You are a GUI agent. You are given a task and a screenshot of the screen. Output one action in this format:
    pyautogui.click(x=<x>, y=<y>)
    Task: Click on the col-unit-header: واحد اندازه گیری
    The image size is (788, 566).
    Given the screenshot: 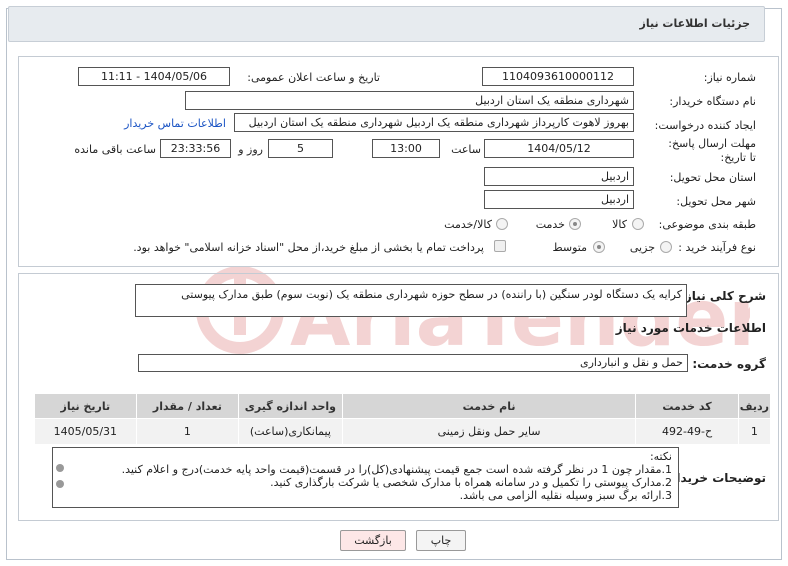 What is the action you would take?
    pyautogui.click(x=290, y=406)
    